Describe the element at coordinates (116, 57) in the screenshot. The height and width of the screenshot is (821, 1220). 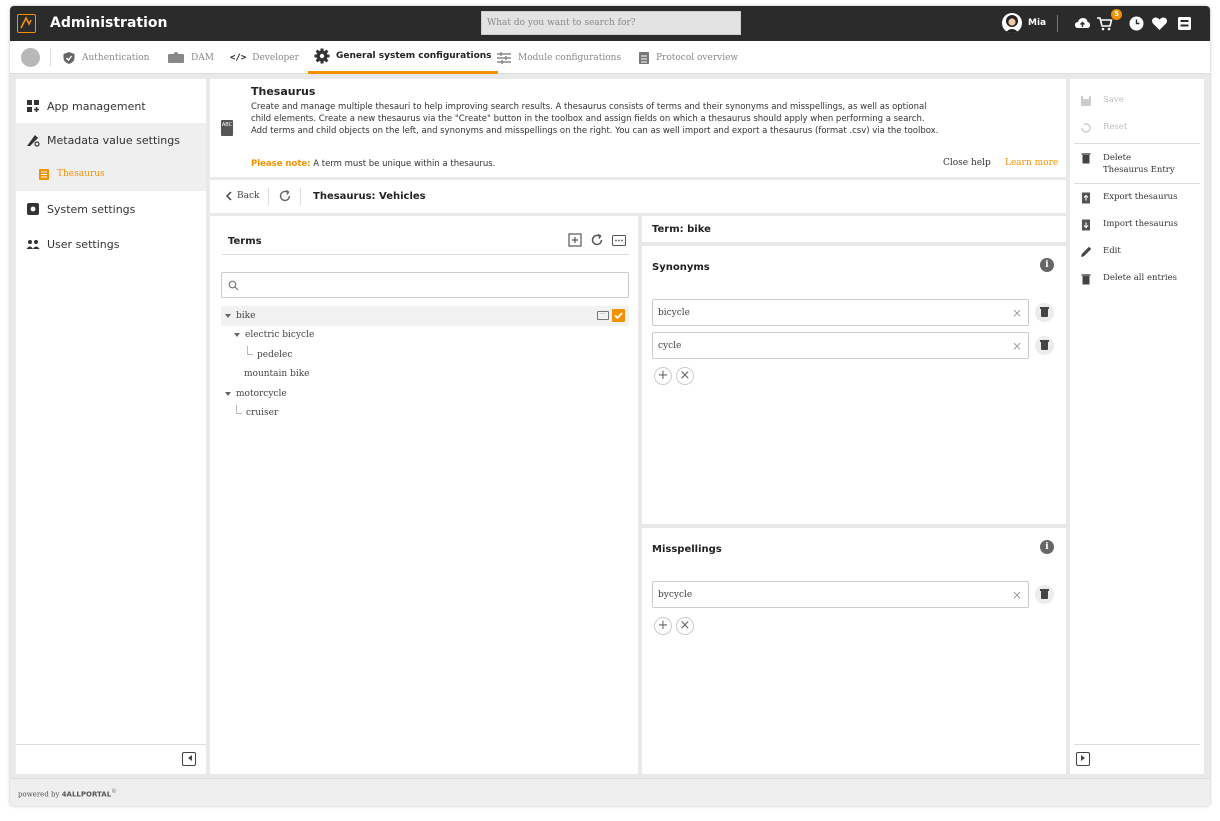
I see `tab-label: Authentication` at that location.